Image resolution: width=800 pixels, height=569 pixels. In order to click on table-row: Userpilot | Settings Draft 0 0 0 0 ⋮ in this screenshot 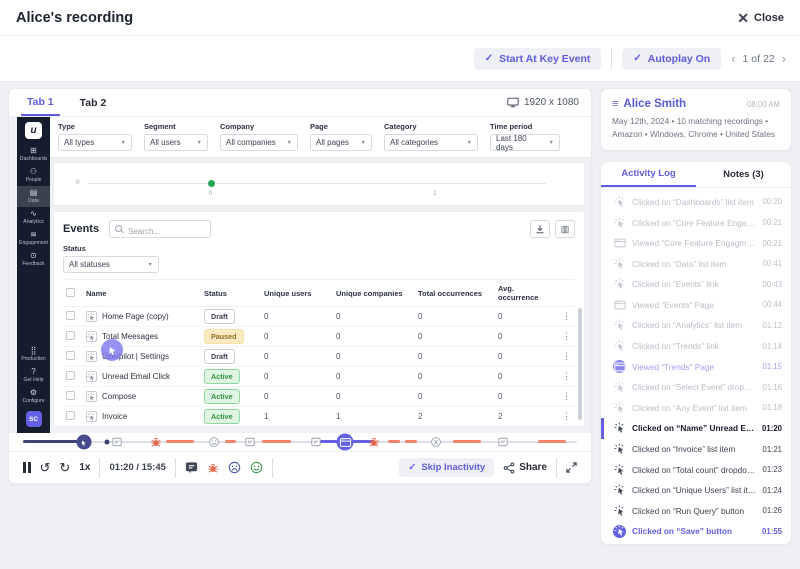, I will do `click(319, 356)`.